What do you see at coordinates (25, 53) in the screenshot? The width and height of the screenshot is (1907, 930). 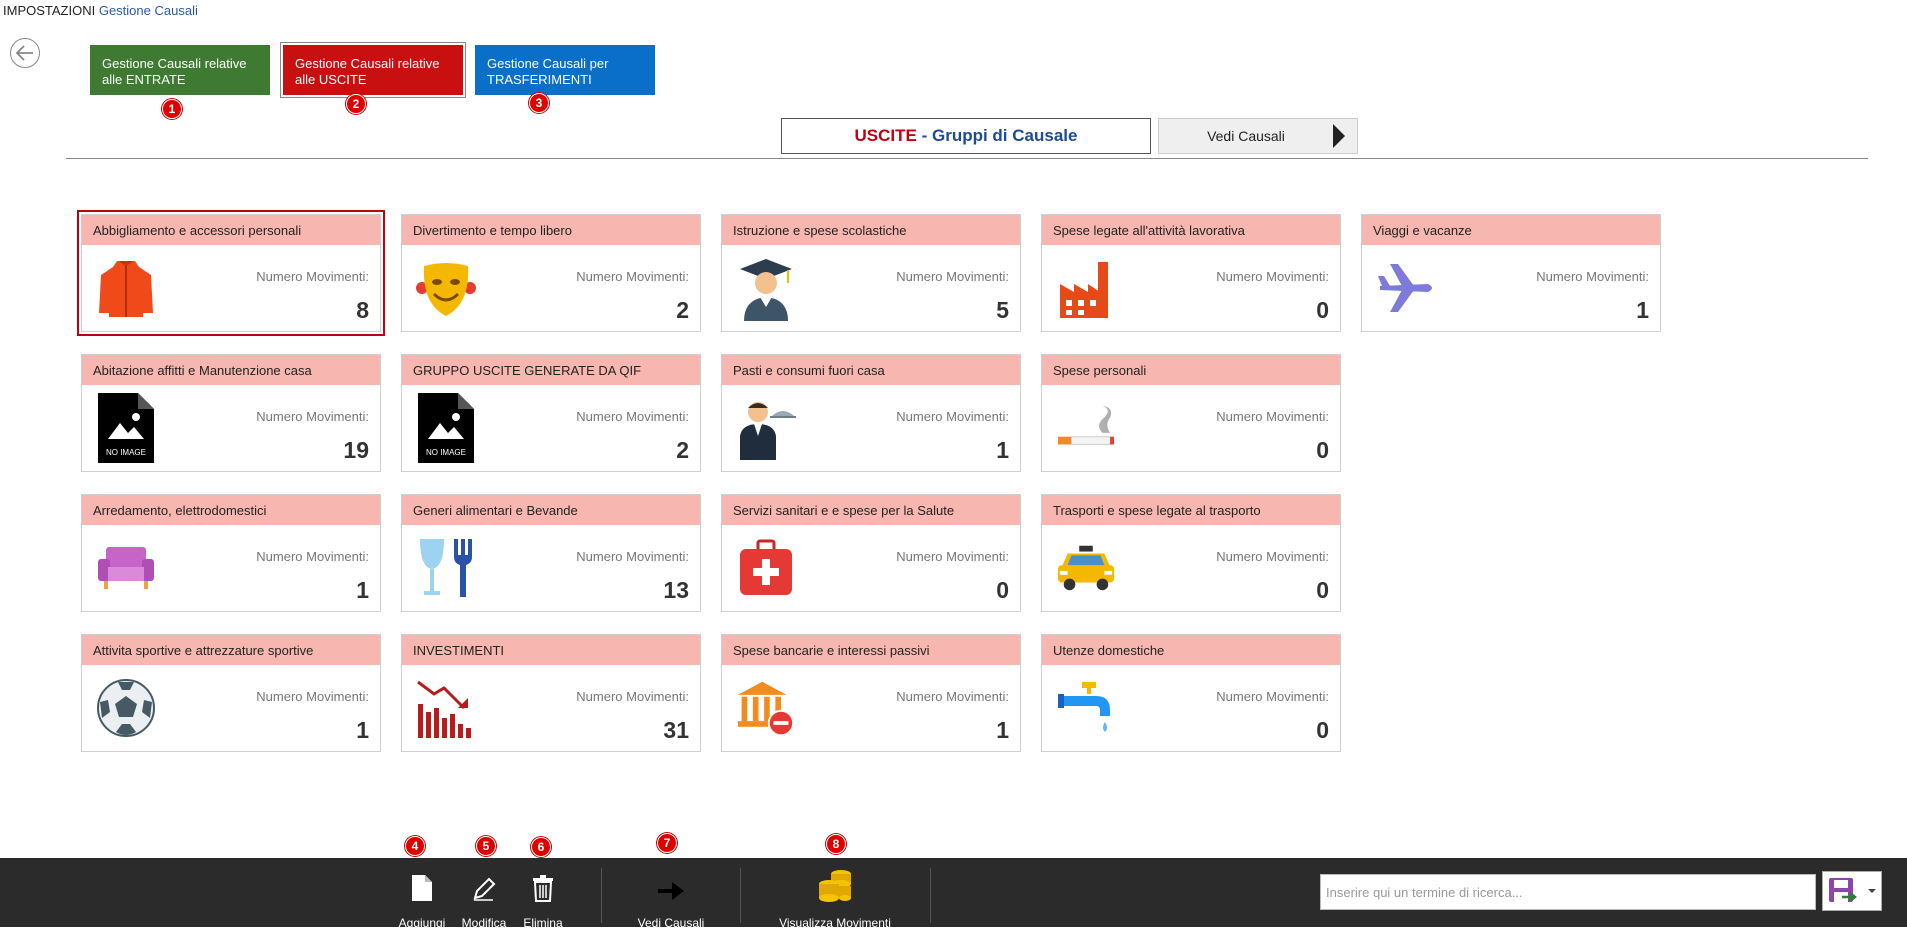 I see `back-button` at bounding box center [25, 53].